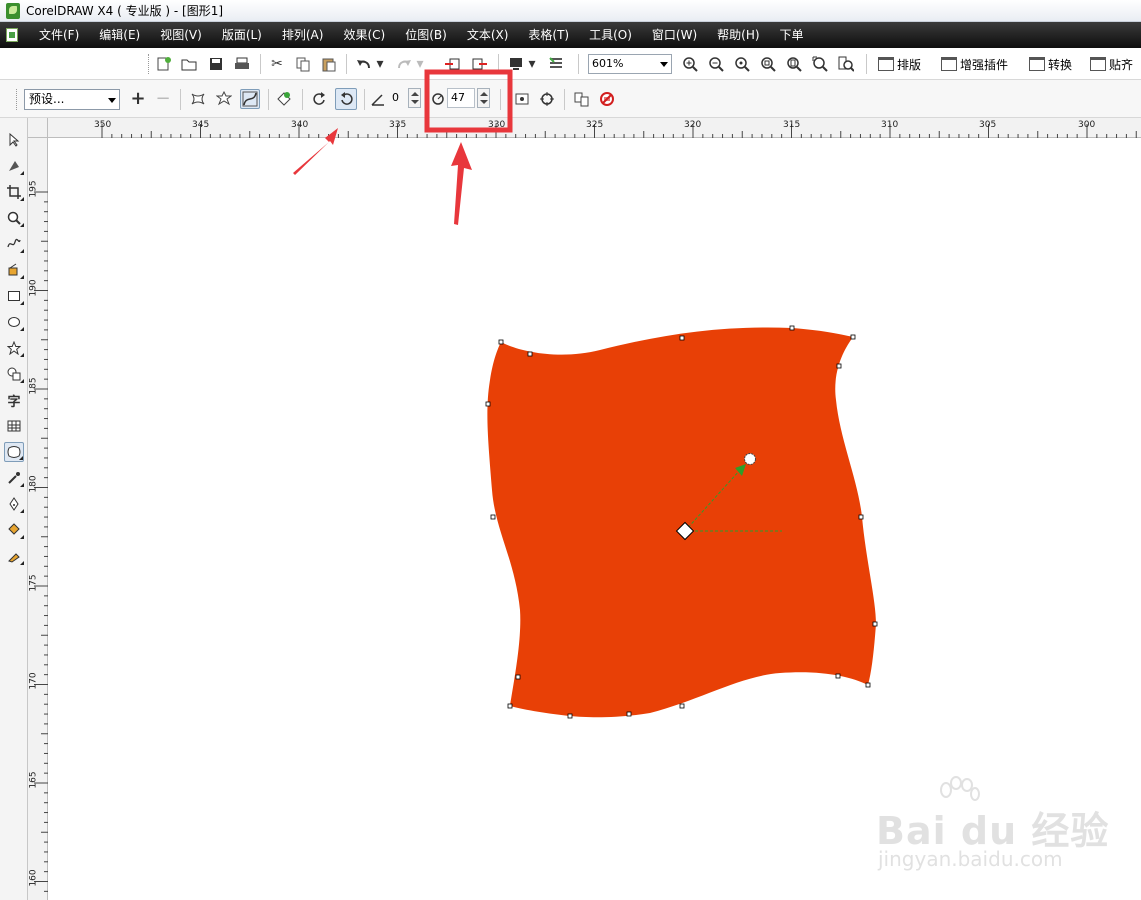 This screenshot has width=1141, height=900. Describe the element at coordinates (886, 64) in the screenshot. I see `typeset-icon` at that location.